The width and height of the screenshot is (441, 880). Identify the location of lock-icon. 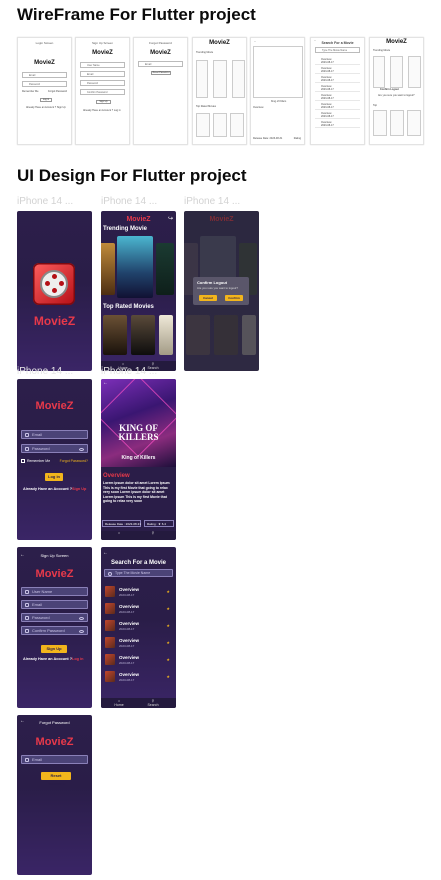
(27, 631).